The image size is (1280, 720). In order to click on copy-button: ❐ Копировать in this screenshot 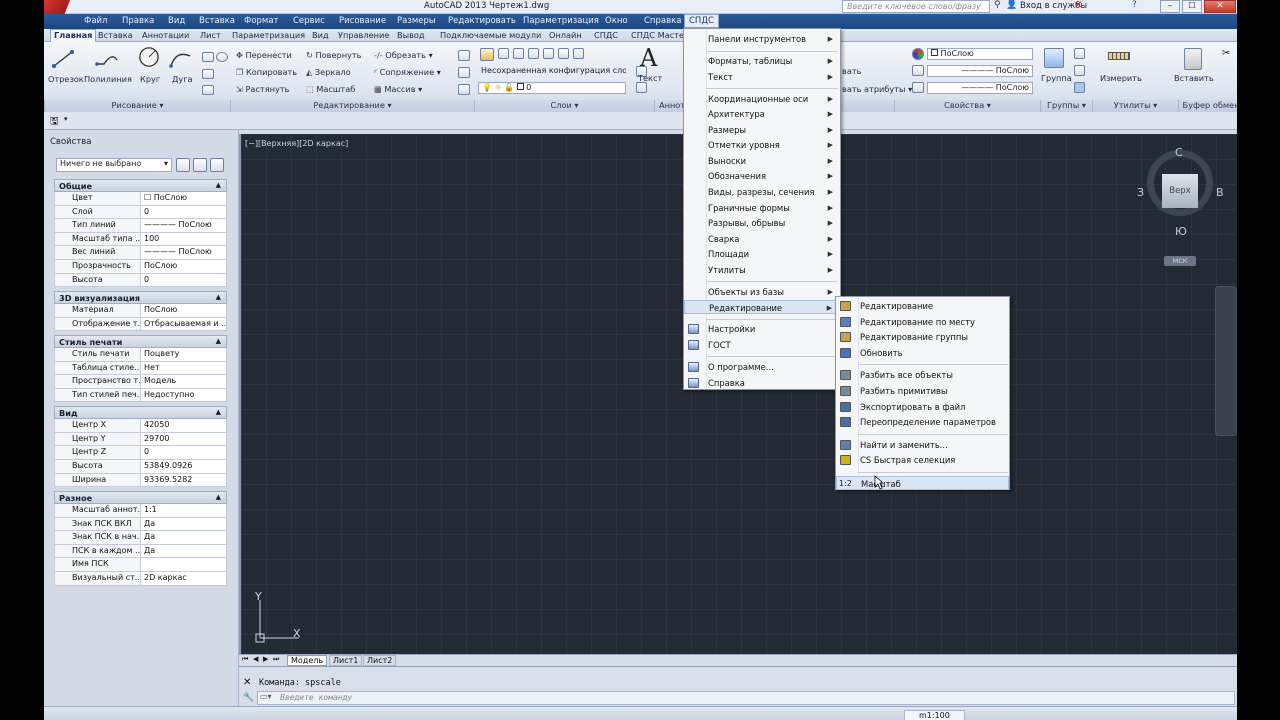, I will do `click(266, 72)`.